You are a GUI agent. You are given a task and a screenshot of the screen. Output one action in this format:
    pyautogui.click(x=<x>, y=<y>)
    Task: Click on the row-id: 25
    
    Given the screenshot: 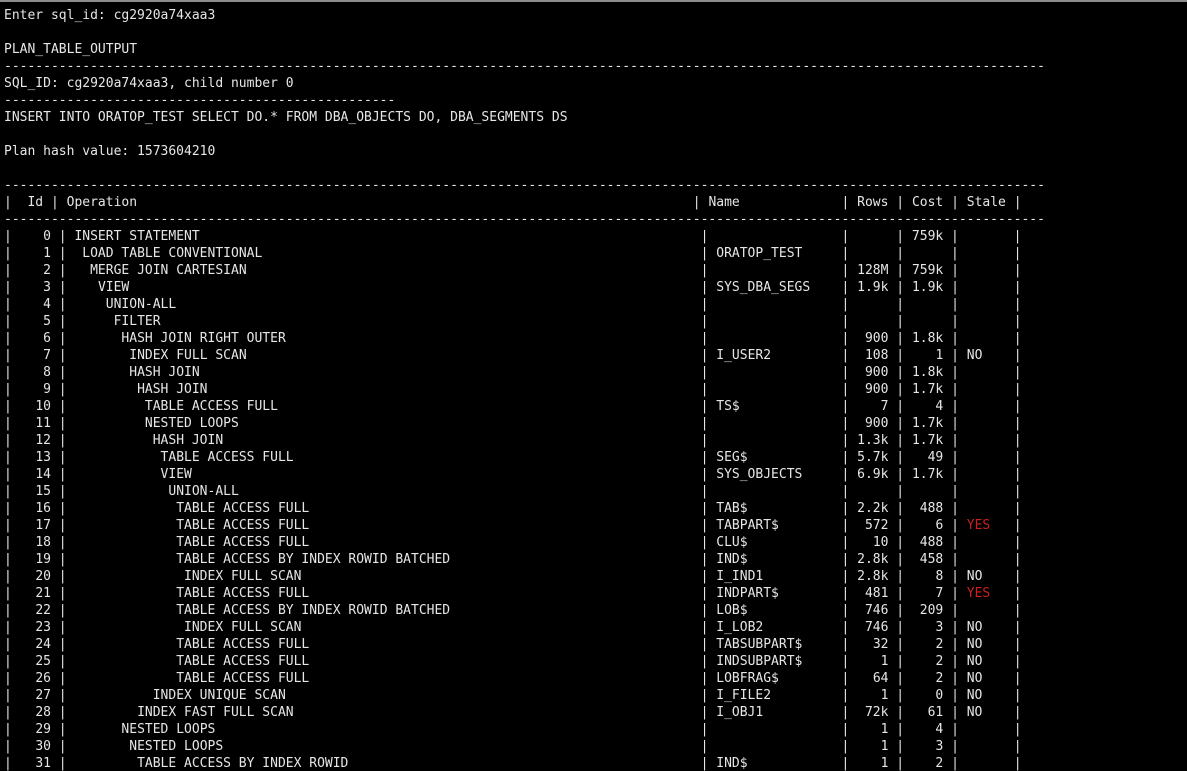 What is the action you would take?
    pyautogui.click(x=43, y=661)
    